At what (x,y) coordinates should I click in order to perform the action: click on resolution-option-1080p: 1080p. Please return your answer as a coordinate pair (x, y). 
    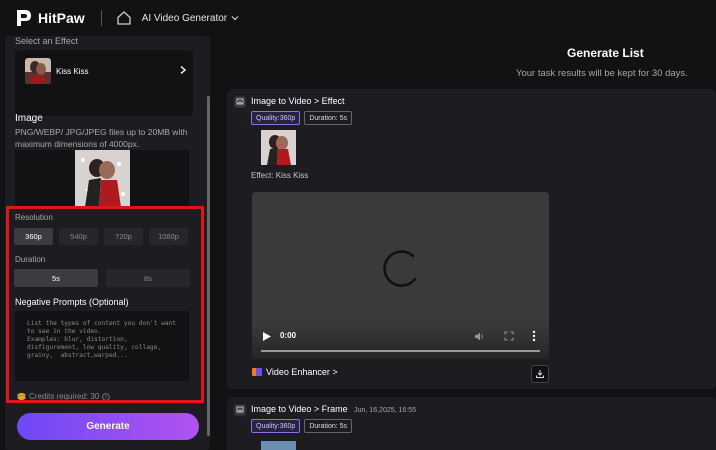
    Looking at the image, I should click on (168, 236).